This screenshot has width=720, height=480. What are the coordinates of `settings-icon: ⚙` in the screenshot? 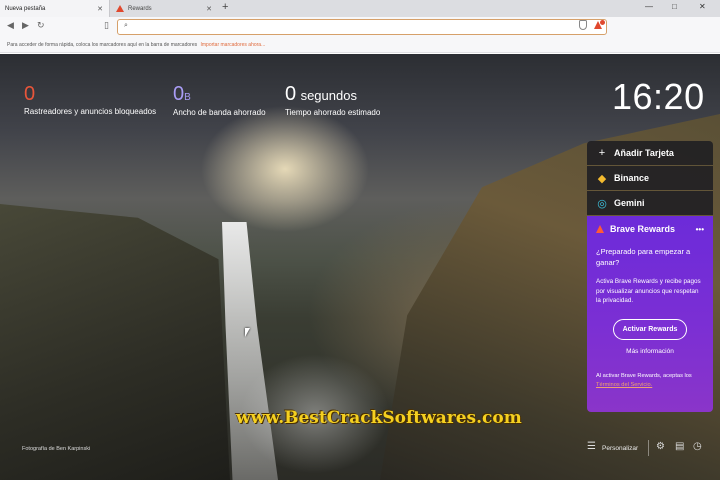 It's located at (660, 446).